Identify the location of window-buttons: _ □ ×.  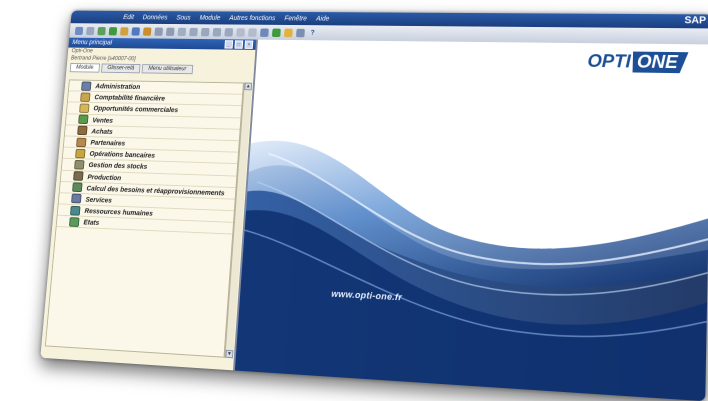
(240, 44).